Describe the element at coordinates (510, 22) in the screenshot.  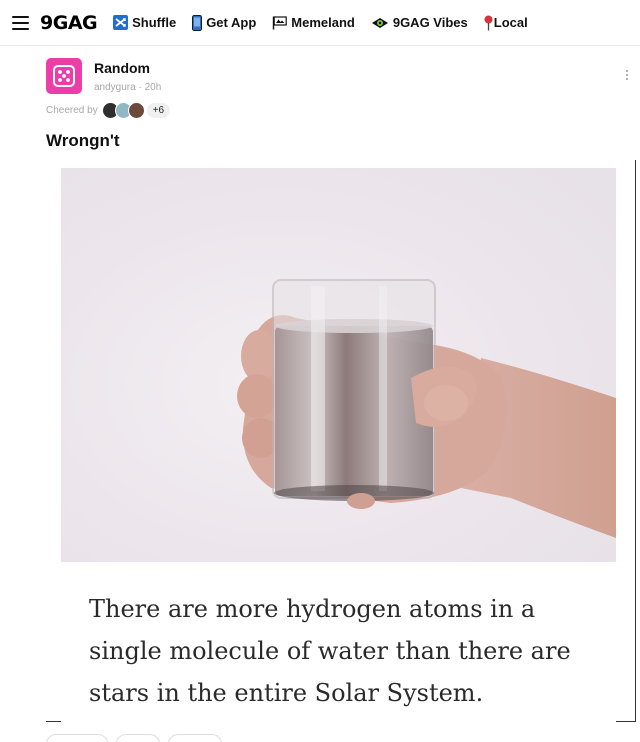
I see `nav-label: Local` at that location.